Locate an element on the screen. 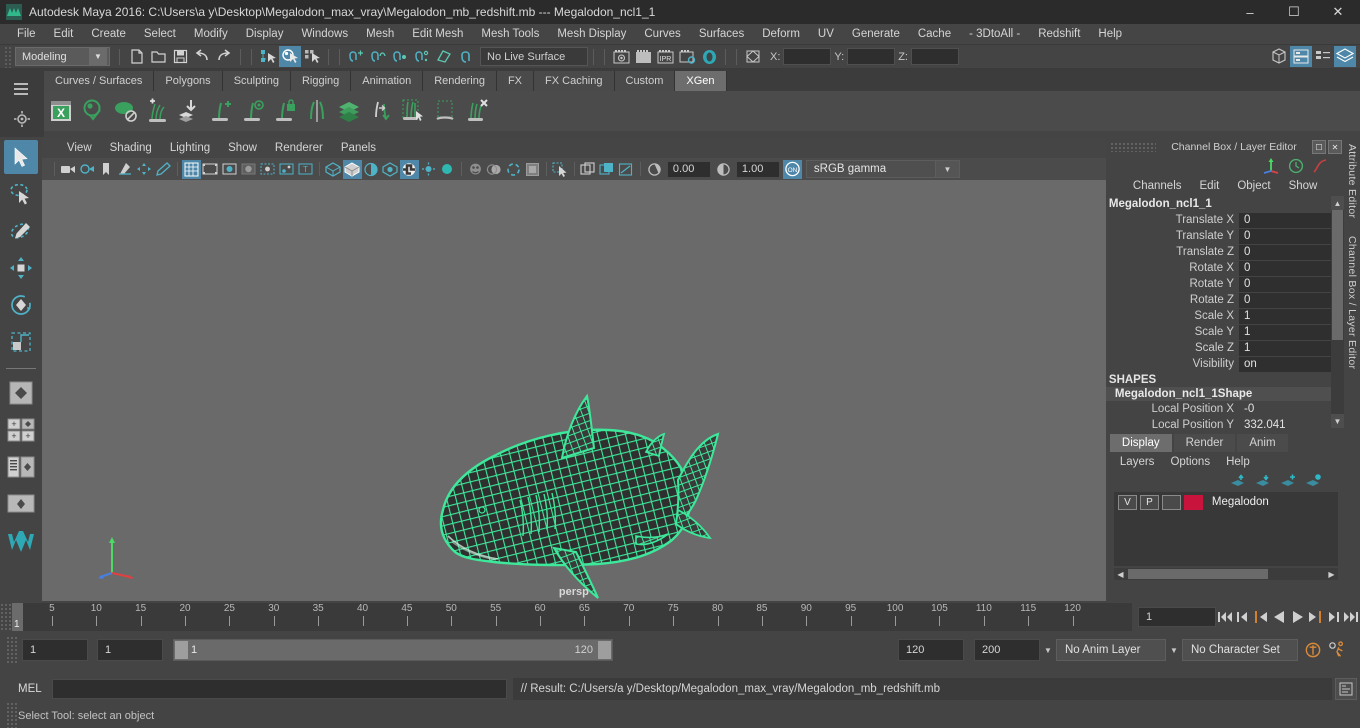 The height and width of the screenshot is (728, 1360). layer-color-swatch is located at coordinates (1193, 502).